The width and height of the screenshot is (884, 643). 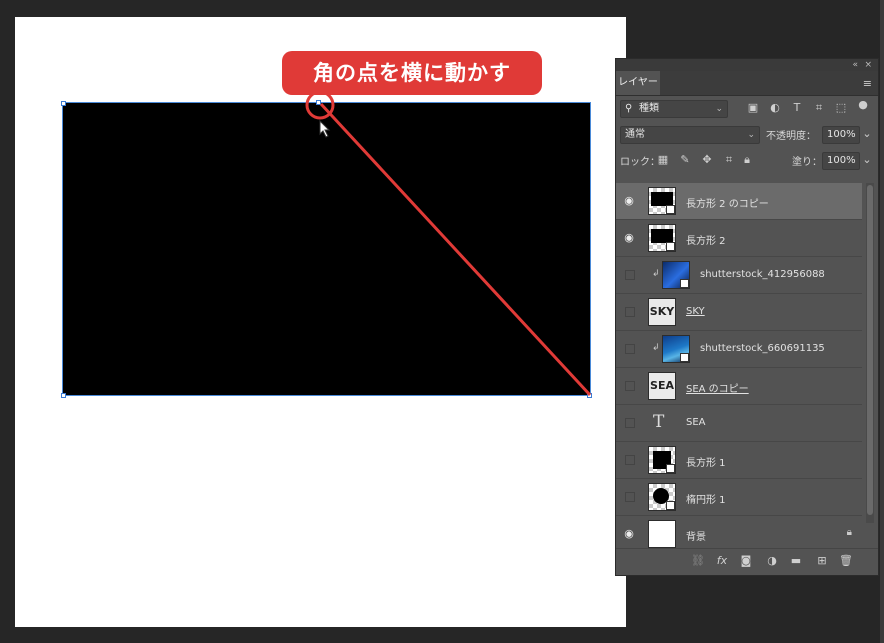 What do you see at coordinates (649, 108) in the screenshot?
I see `filter-value: 種類` at bounding box center [649, 108].